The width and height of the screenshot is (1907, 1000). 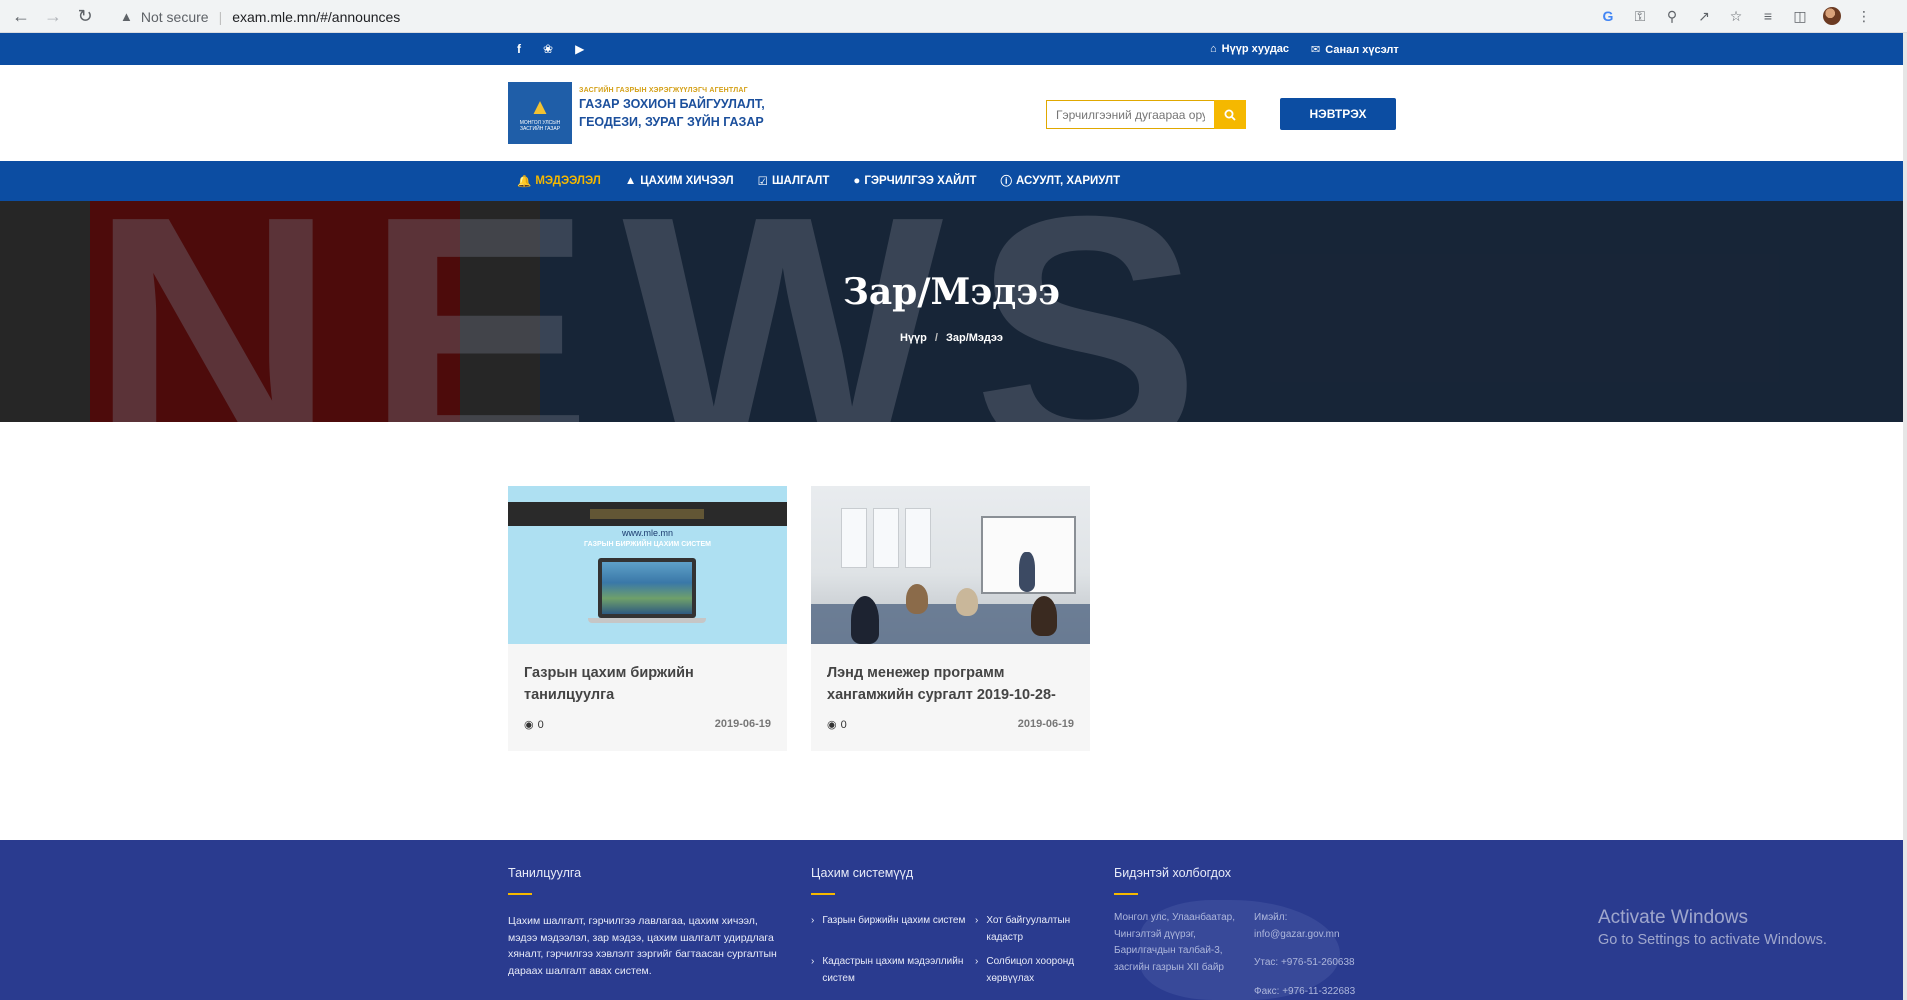 I want to click on browser-actions: G ⚿ ⚲ ↗ ☆ ≡ ◫ ⋮, so click(x=1736, y=16).